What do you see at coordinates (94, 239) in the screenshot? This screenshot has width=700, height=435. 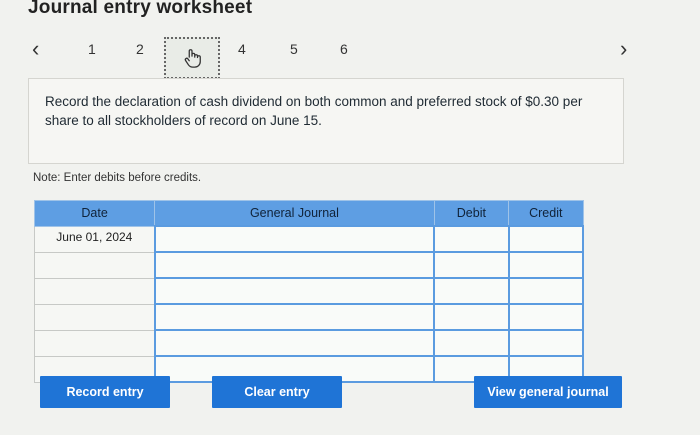 I see `date-cell: June 01, 2024` at bounding box center [94, 239].